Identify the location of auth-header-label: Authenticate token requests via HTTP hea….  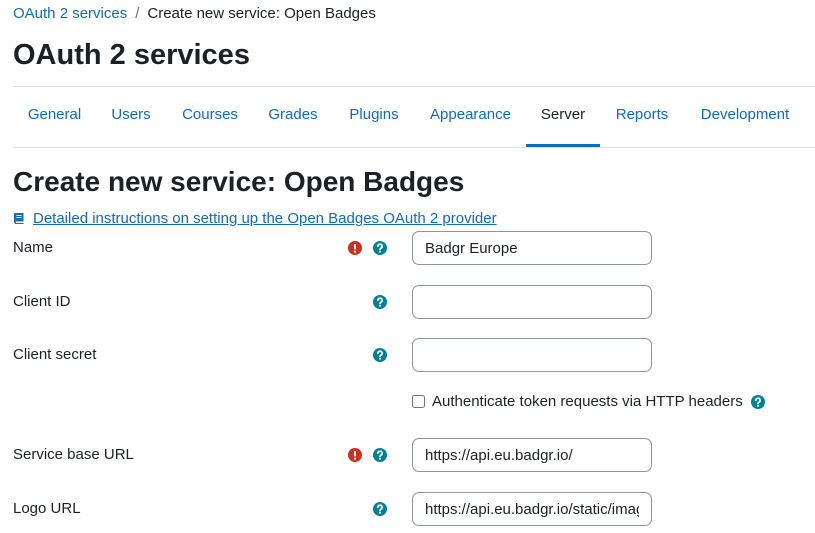
(587, 402).